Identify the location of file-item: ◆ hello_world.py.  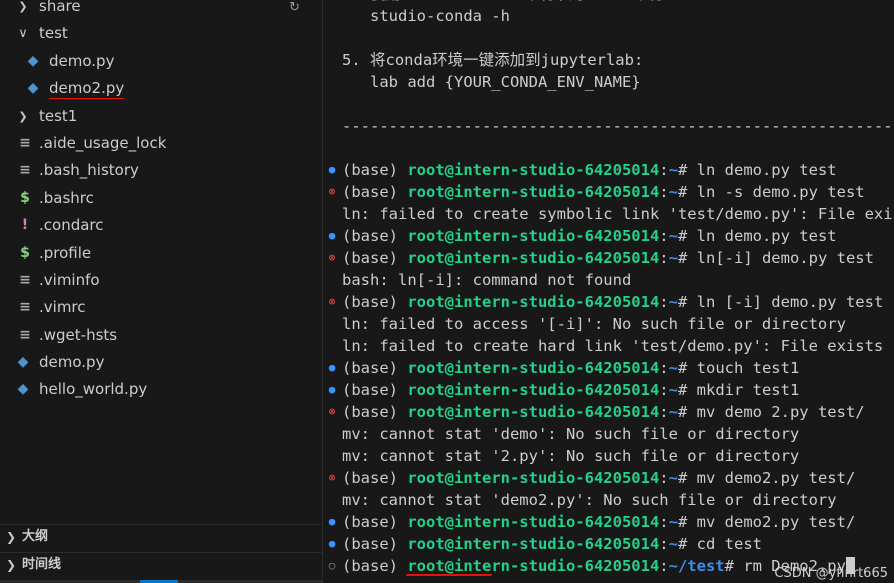
(161, 389).